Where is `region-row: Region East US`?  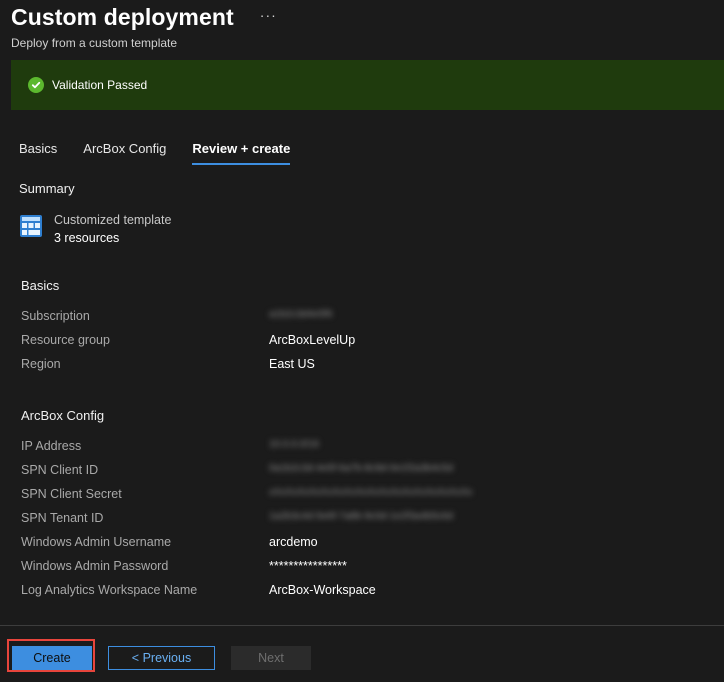 region-row: Region East US is located at coordinates (366, 366).